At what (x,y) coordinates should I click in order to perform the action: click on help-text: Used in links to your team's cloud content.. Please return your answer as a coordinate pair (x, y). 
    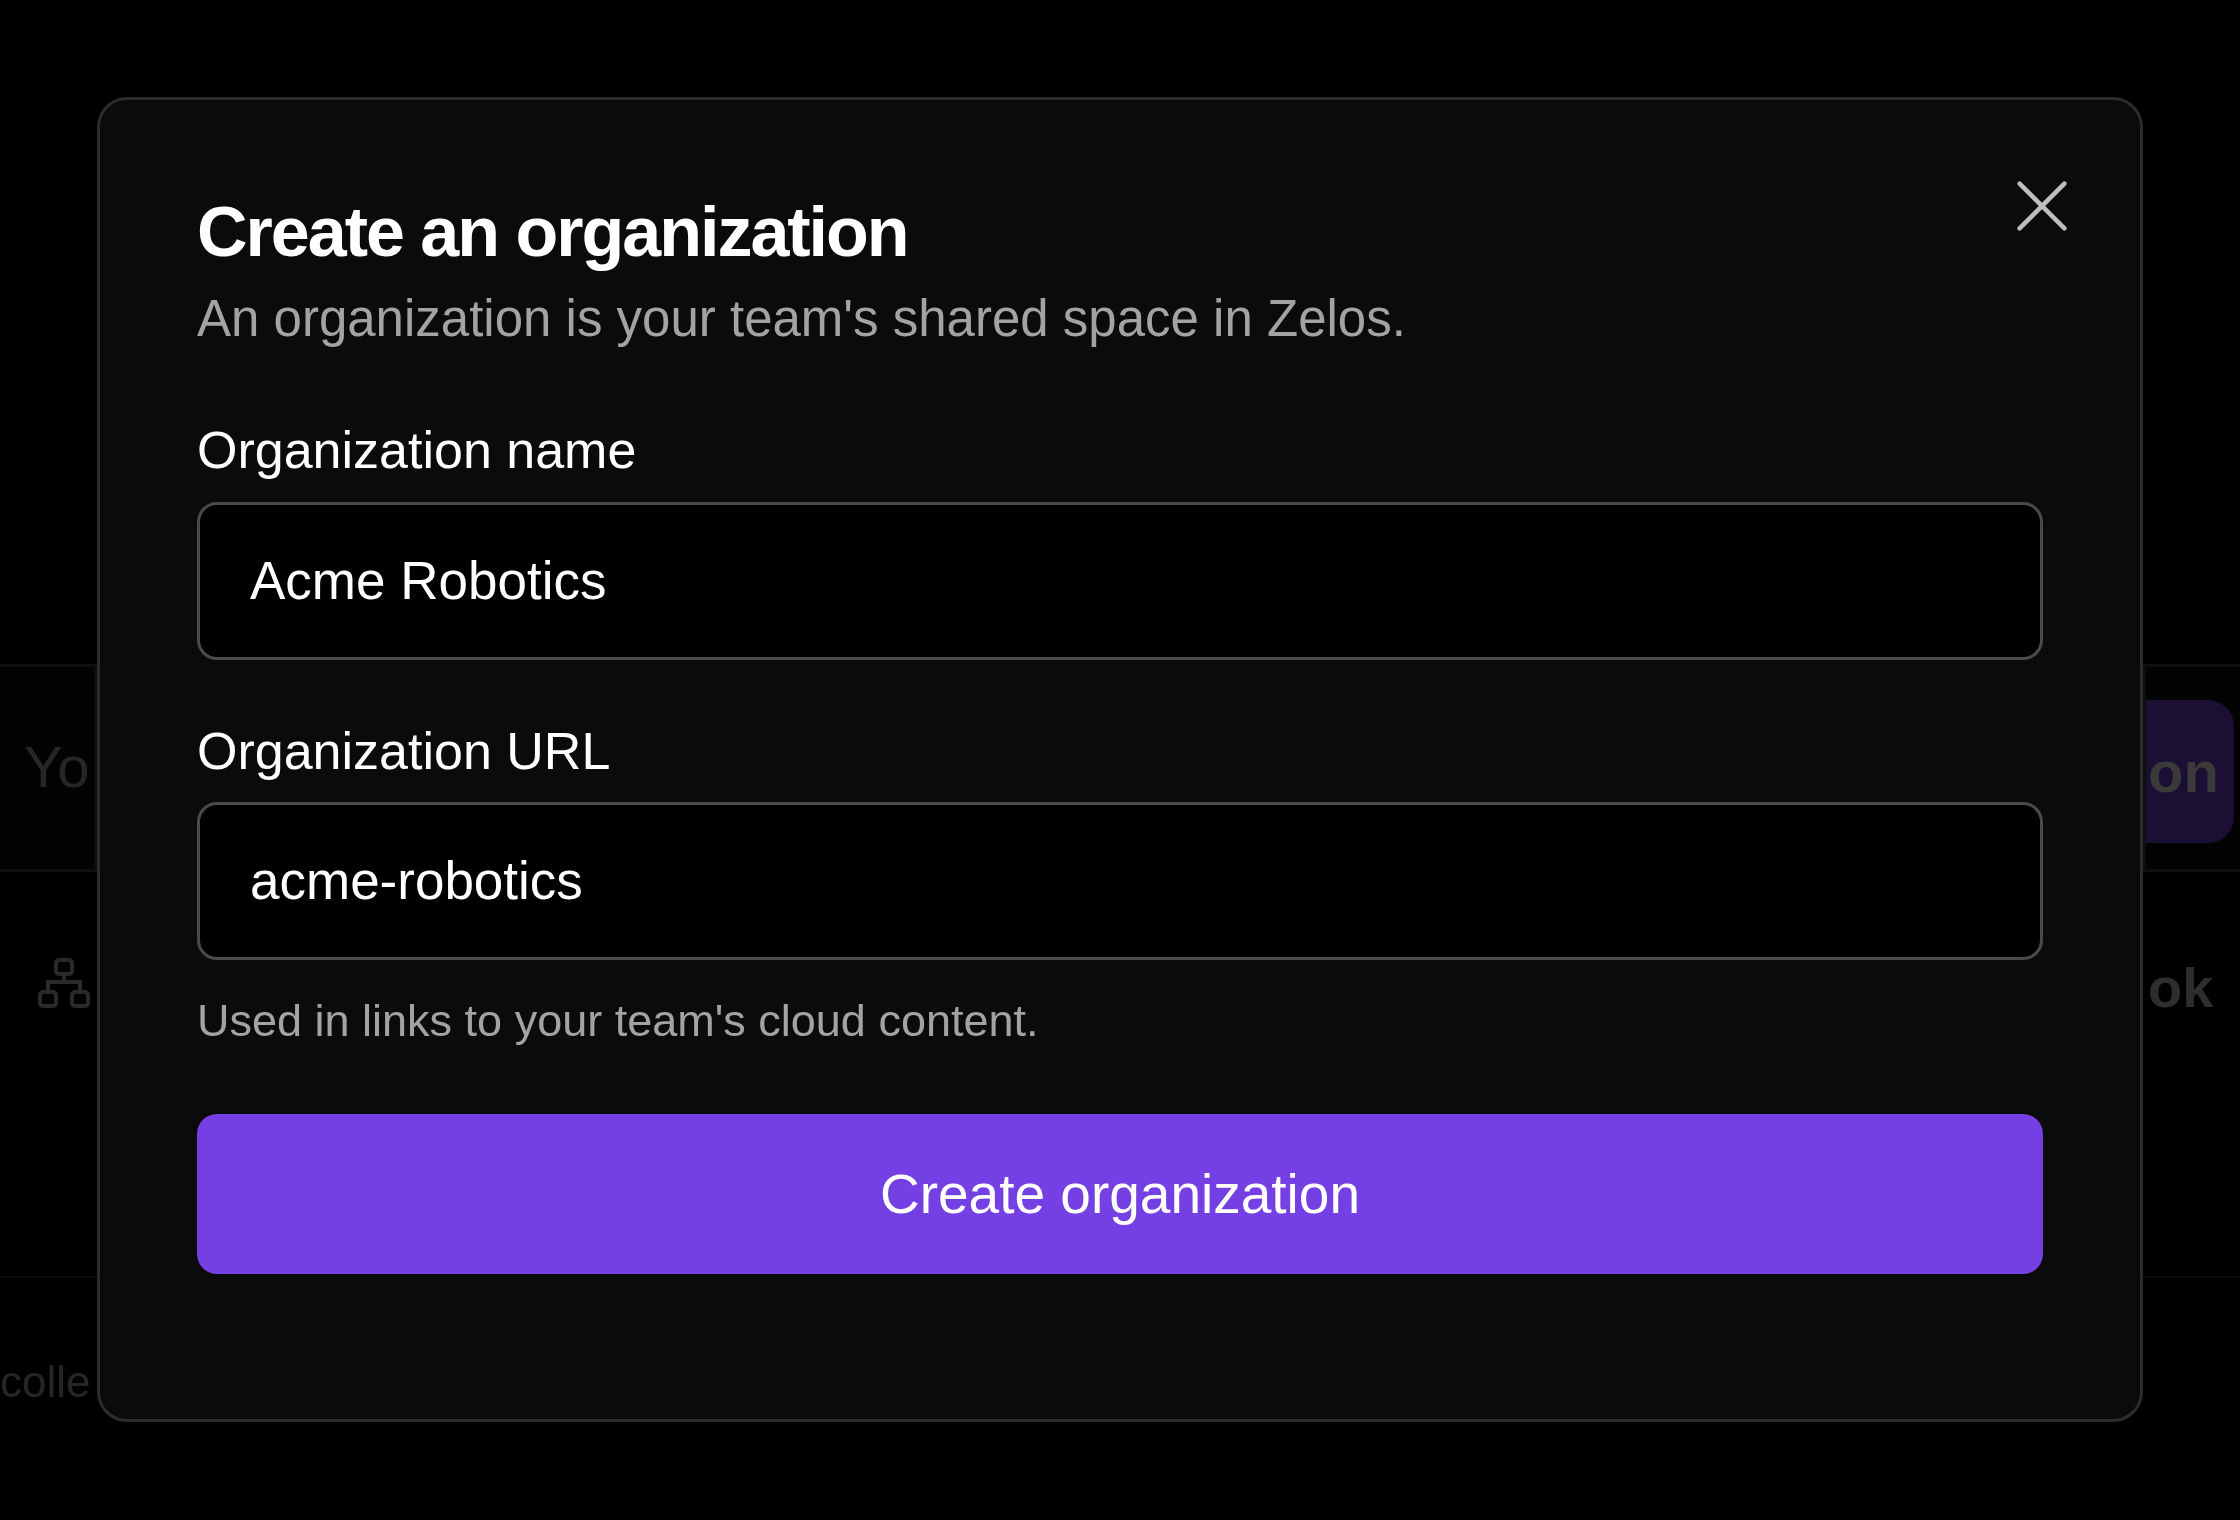
    Looking at the image, I should click on (618, 1020).